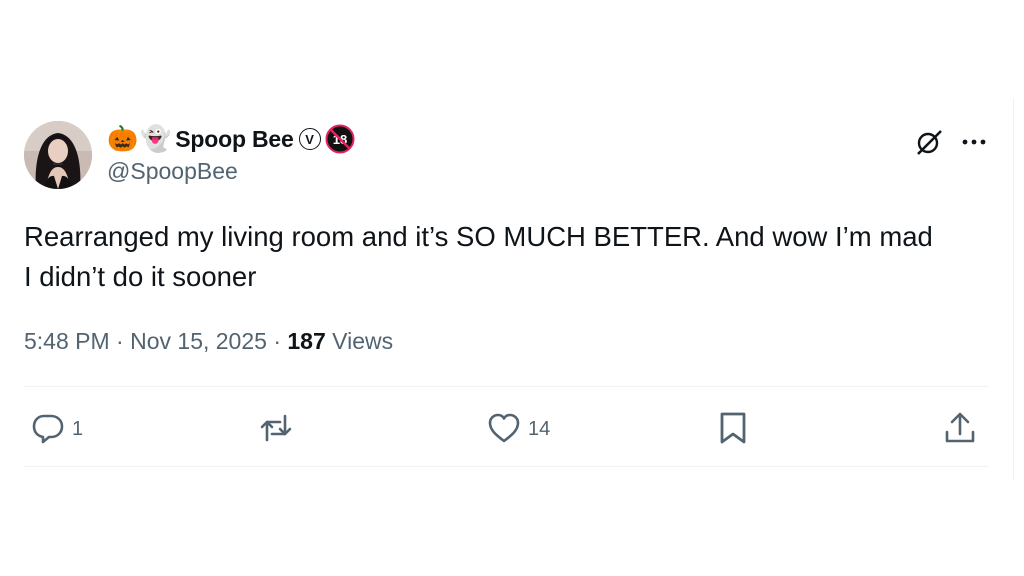 This screenshot has width=1024, height=576. Describe the element at coordinates (506, 466) in the screenshot. I see `divider-bottom` at that location.